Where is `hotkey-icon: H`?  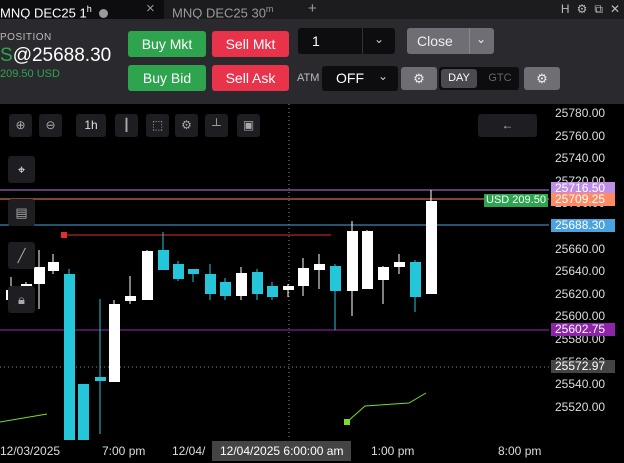 hotkey-icon: H is located at coordinates (565, 9).